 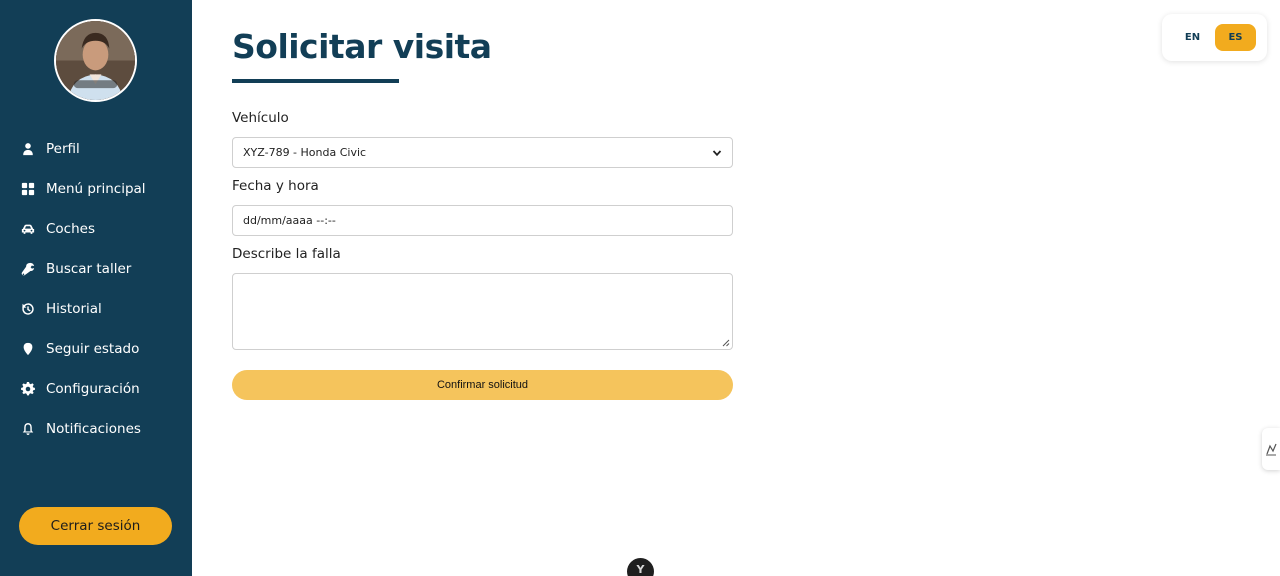 I want to click on bell-icon, so click(x=28, y=429).